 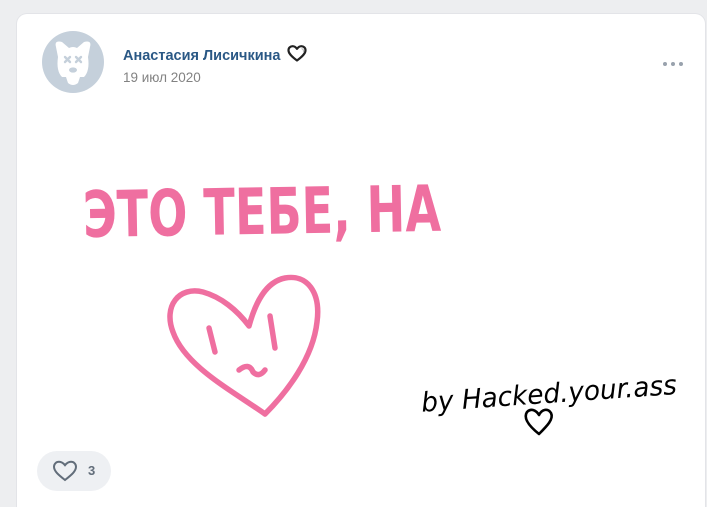 I want to click on image-text-line1: ЭТО ТЕБЕ, НА, so click(x=262, y=213).